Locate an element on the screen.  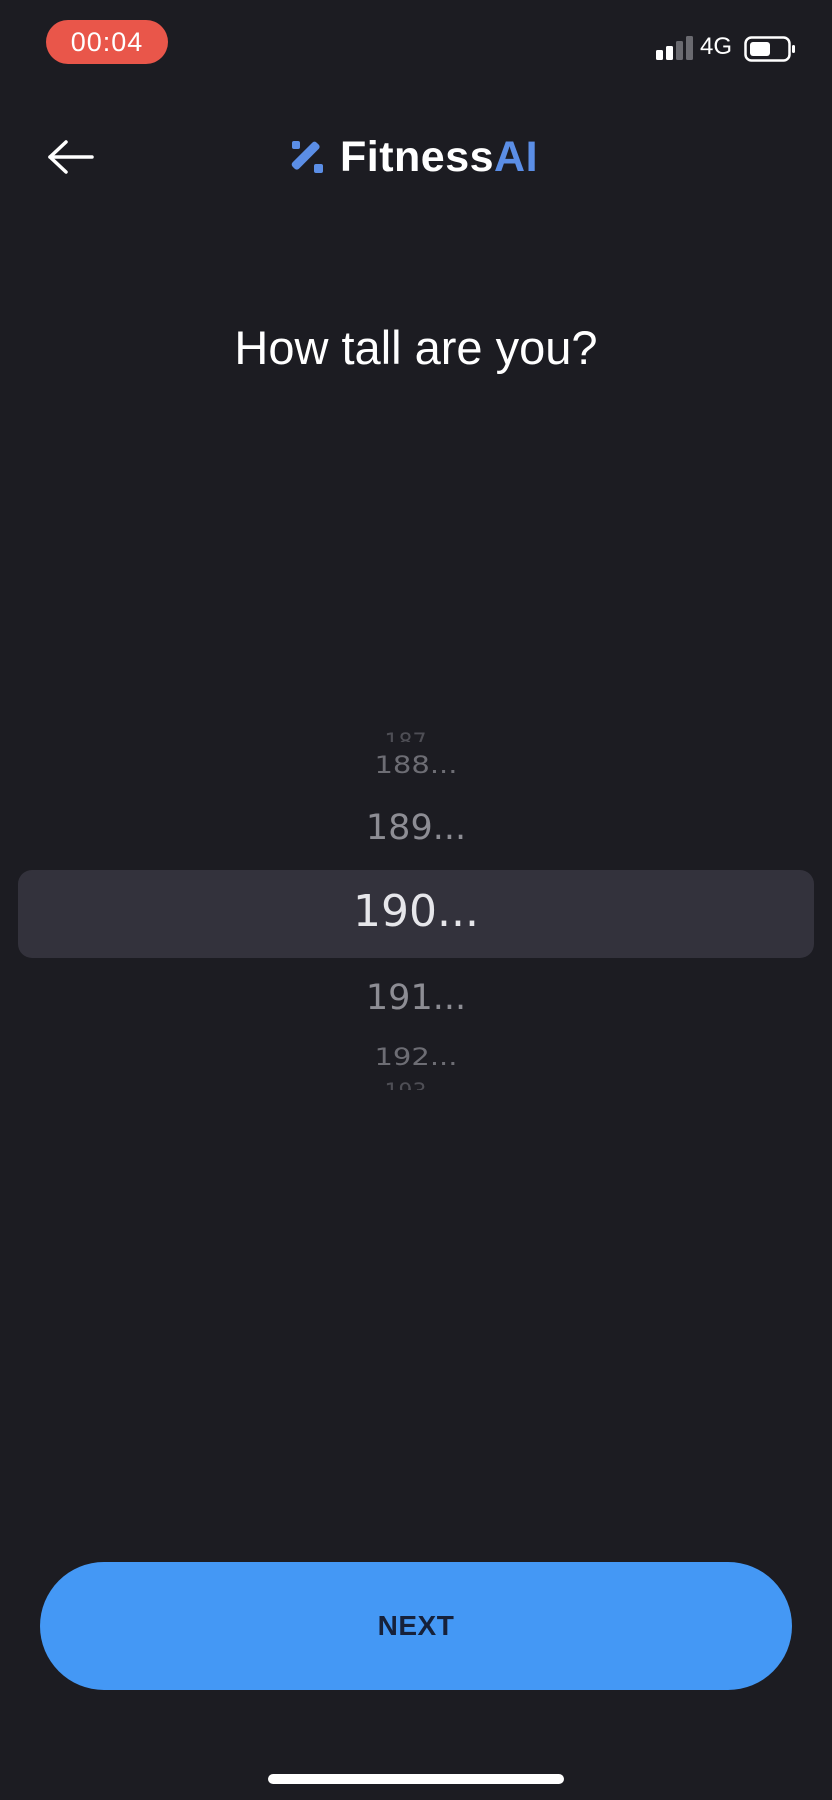
brand-logo: FitnessAI is located at coordinates (413, 157).